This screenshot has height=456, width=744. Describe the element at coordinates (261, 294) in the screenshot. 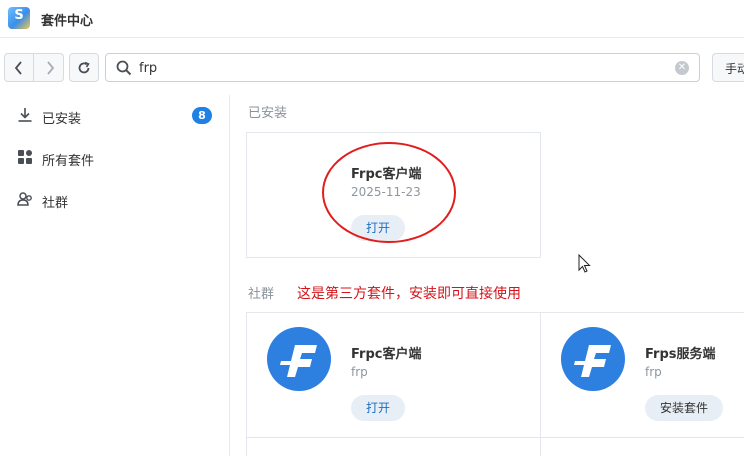

I see `community-section-title: 社群` at that location.